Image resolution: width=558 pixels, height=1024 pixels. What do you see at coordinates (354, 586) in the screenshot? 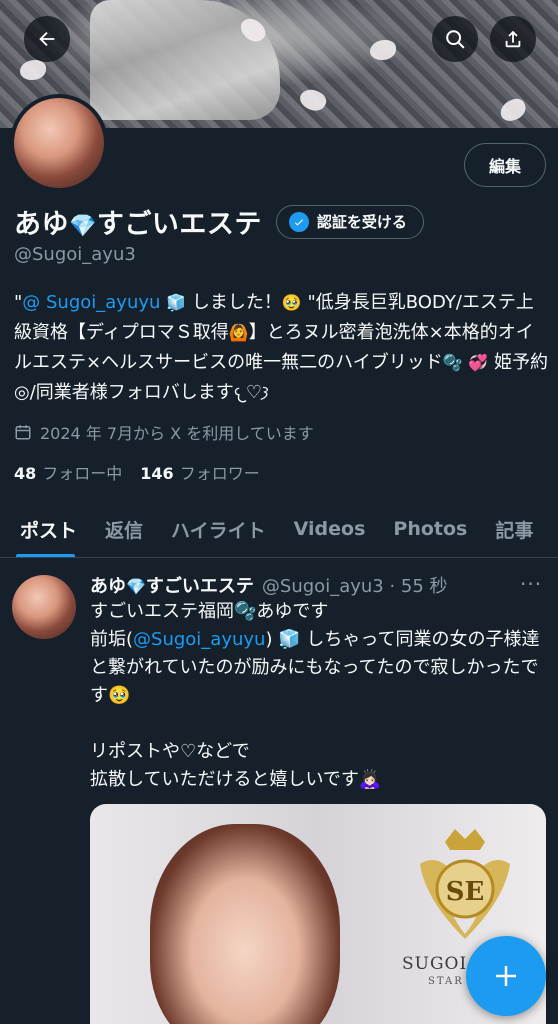
I see `post-meta: @Sugoi_ayu3 · 55 秒` at bounding box center [354, 586].